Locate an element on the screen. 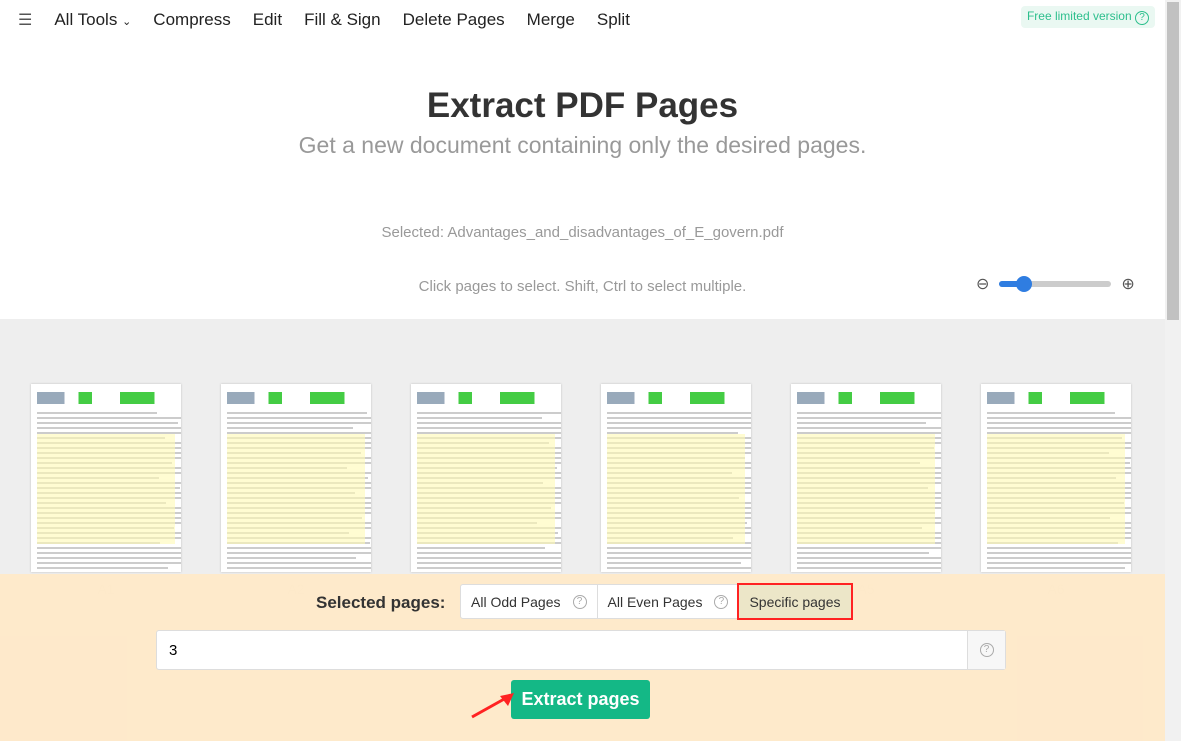 The width and height of the screenshot is (1181, 741). zoom-slider-handle is located at coordinates (1024, 284).